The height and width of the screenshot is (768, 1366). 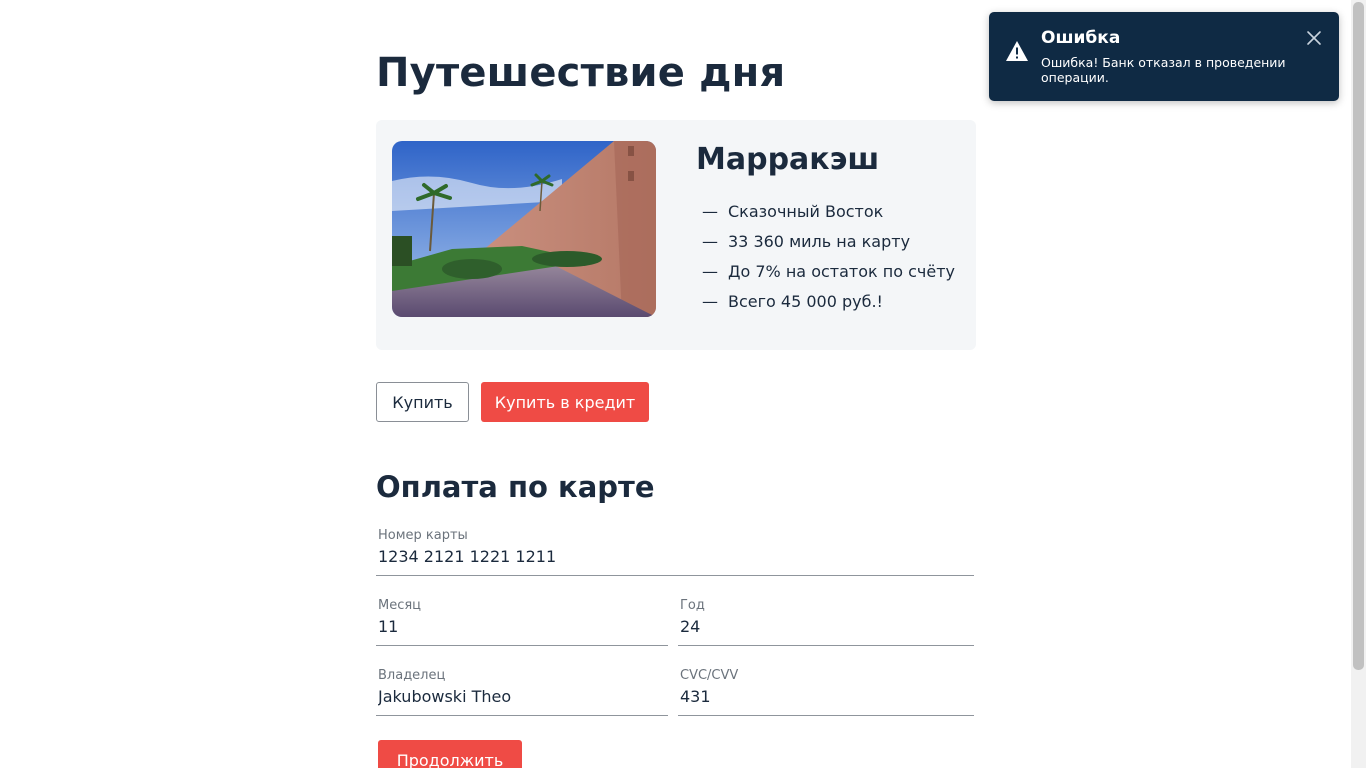 I want to click on feature-item: — 33 360 миль на карту, so click(x=828, y=246).